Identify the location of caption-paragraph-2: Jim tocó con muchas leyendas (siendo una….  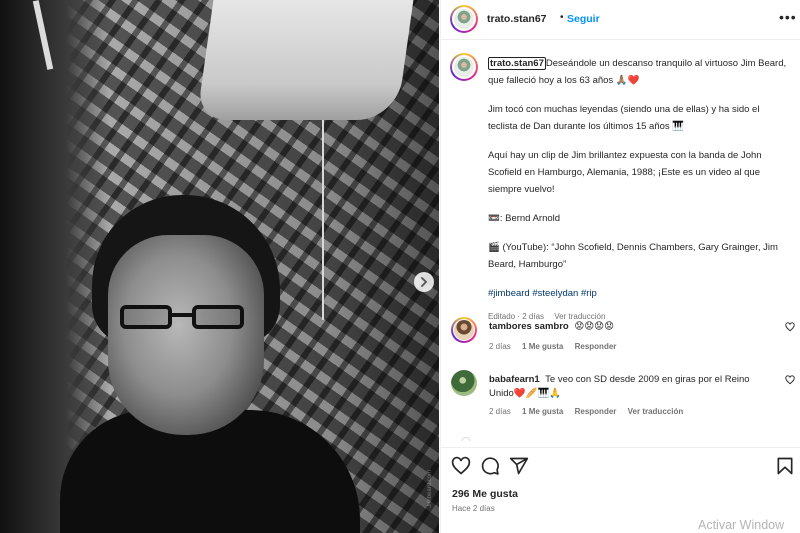
(624, 118).